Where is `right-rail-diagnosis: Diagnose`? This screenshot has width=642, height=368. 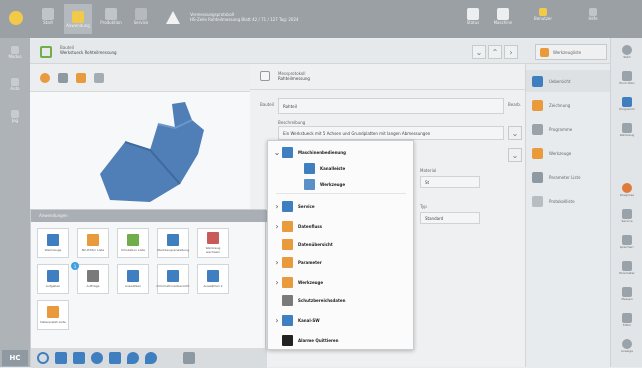 right-rail-diagnosis: Diagnose is located at coordinates (627, 190).